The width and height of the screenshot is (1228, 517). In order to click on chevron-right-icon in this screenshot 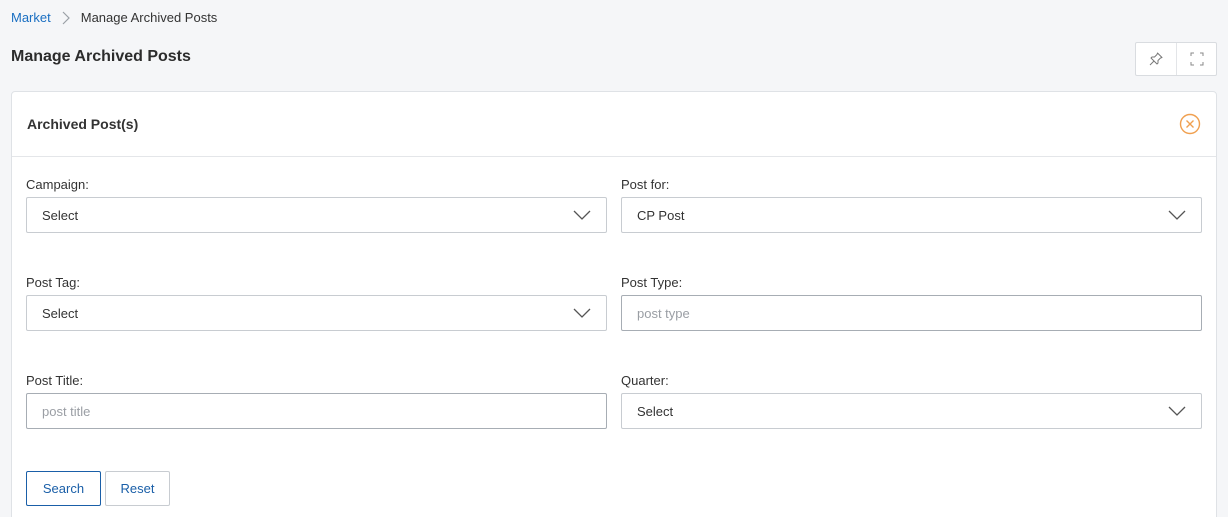, I will do `click(66, 18)`.